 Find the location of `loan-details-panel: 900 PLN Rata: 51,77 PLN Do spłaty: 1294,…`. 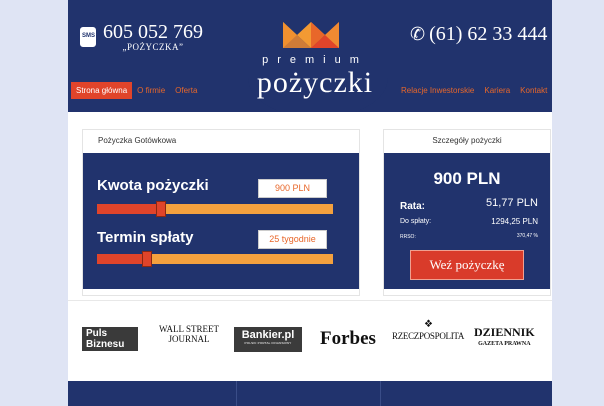

loan-details-panel: 900 PLN Rata: 51,77 PLN Do spłaty: 1294,… is located at coordinates (467, 221).